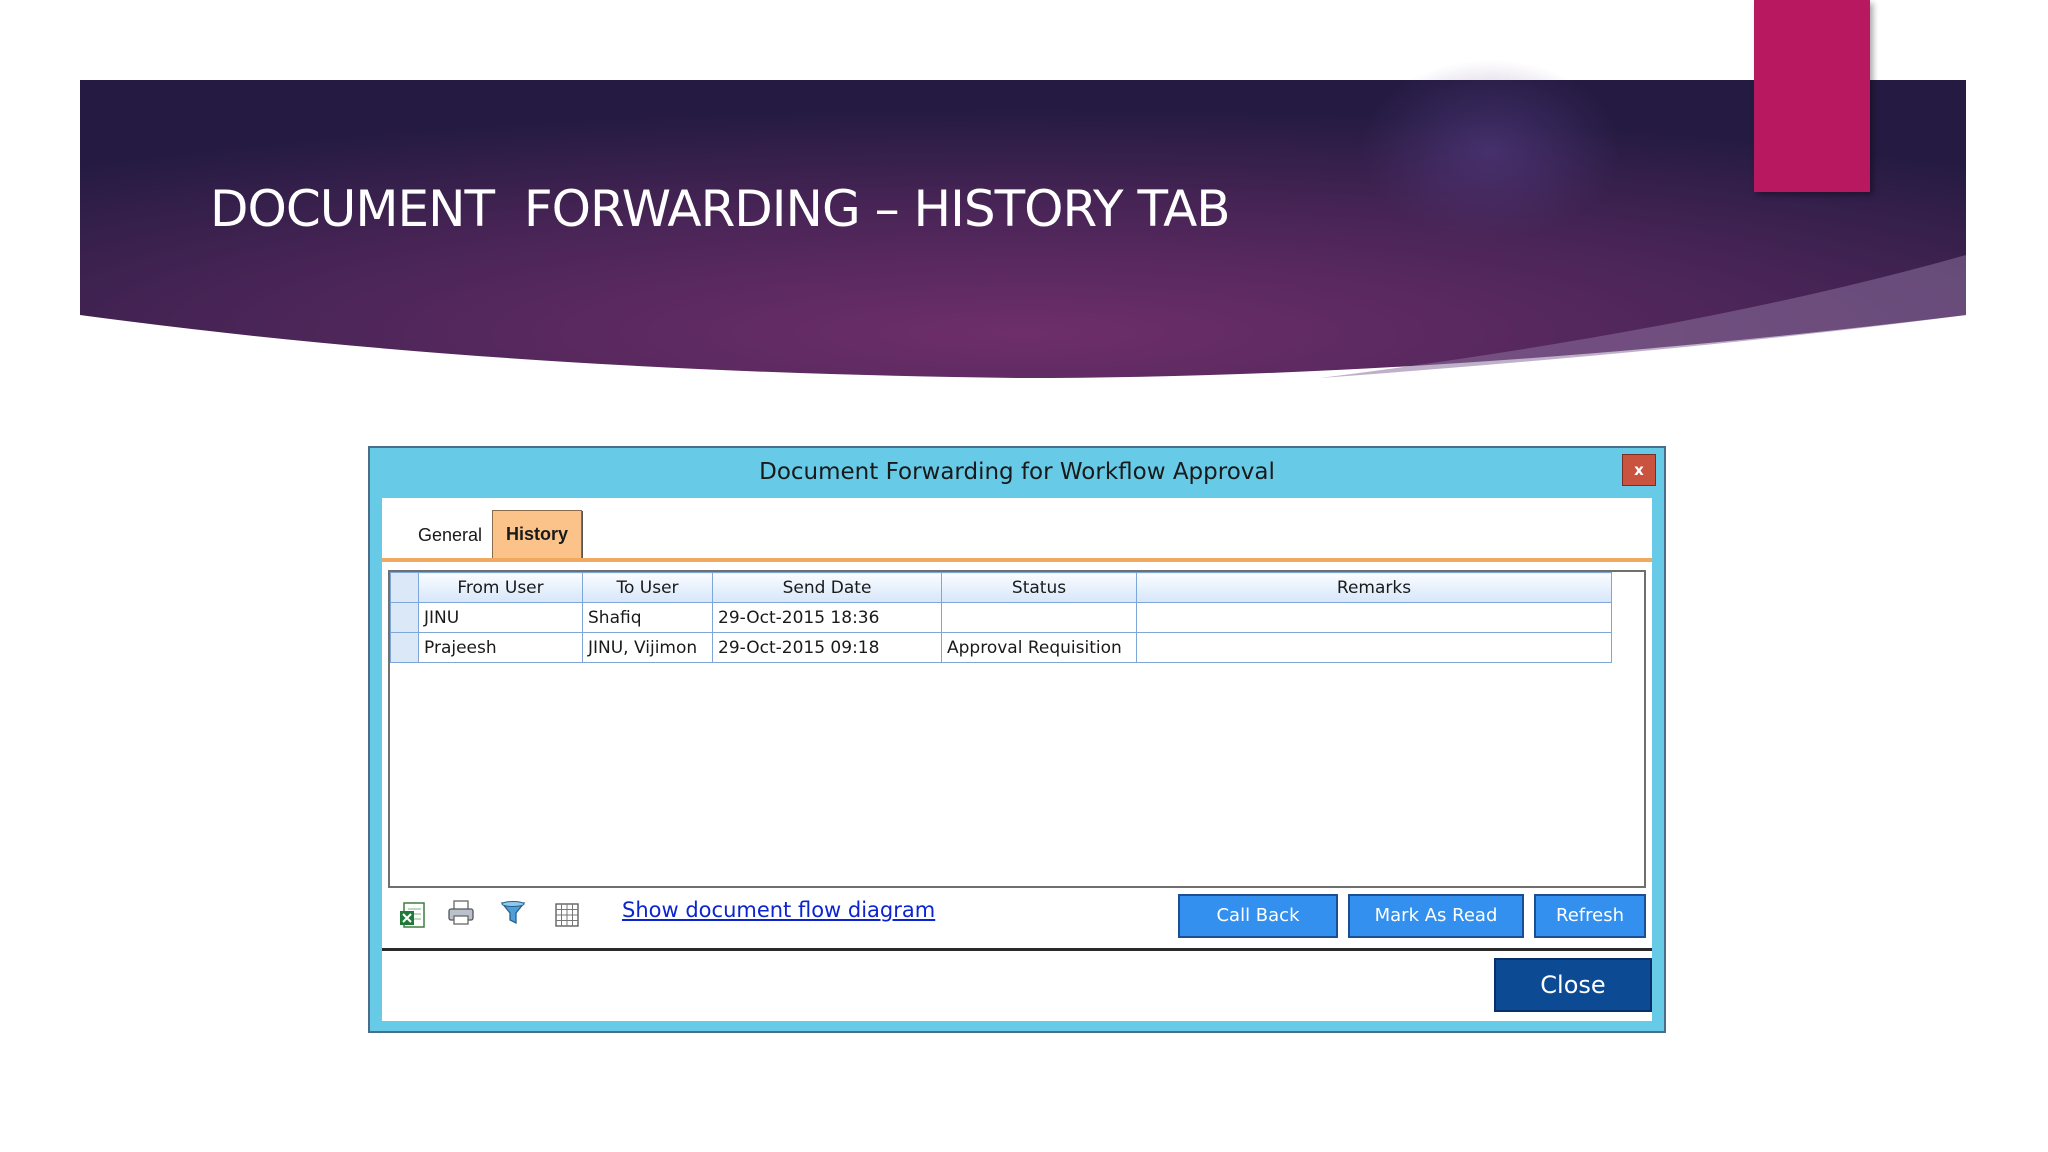 The width and height of the screenshot is (2048, 1152). I want to click on cell-send-date: 29-Oct-2015 18:36, so click(827, 617).